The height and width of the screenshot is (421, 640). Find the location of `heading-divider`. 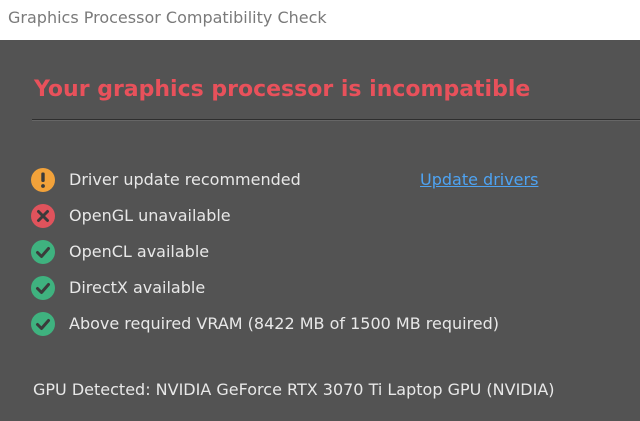

heading-divider is located at coordinates (336, 120).